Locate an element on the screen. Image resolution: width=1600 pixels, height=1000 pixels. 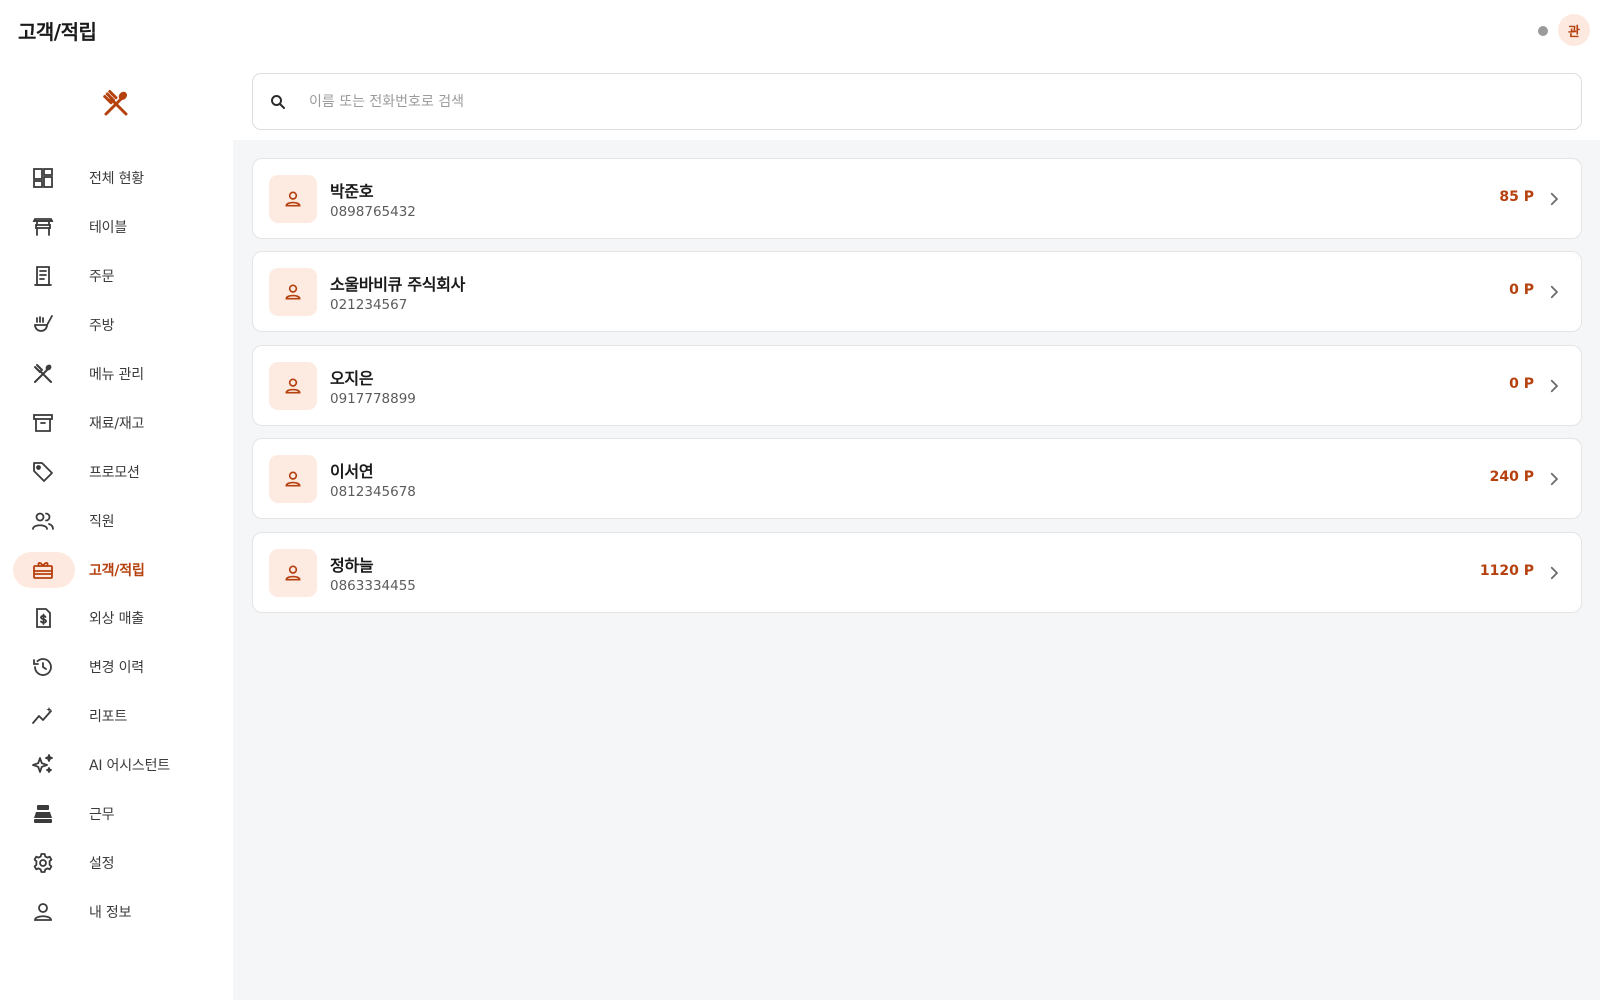
search-icon is located at coordinates (278, 102).